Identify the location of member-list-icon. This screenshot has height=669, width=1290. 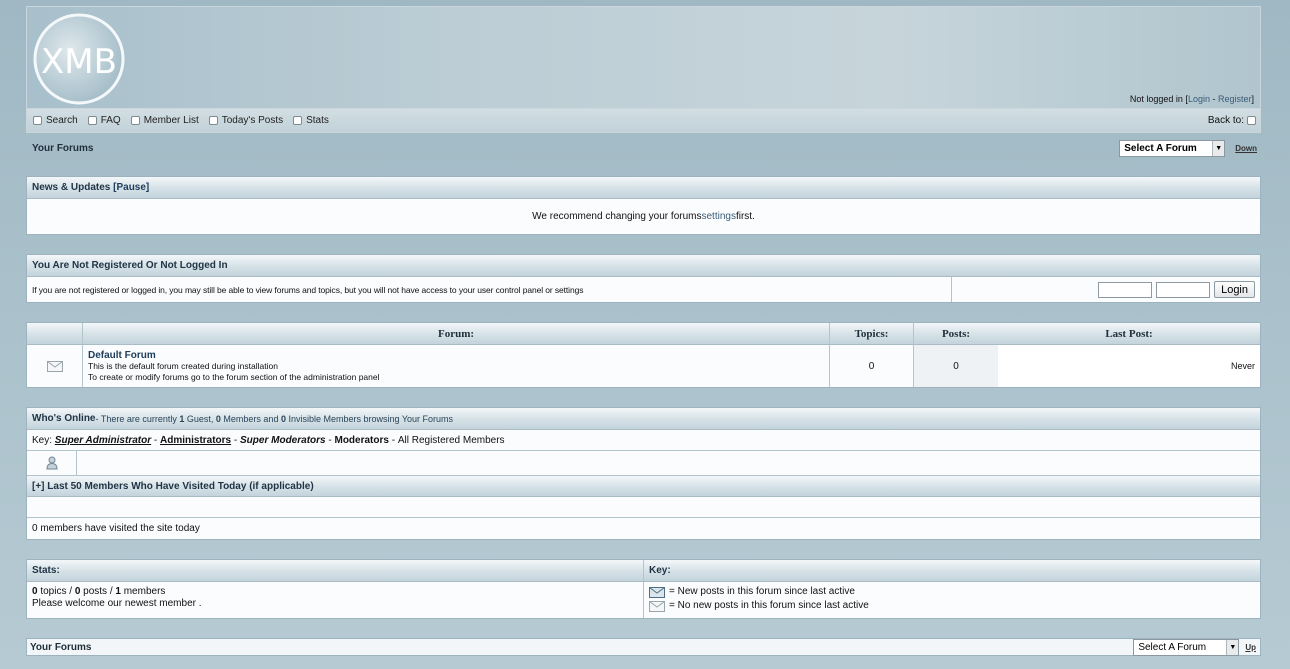
(135, 120).